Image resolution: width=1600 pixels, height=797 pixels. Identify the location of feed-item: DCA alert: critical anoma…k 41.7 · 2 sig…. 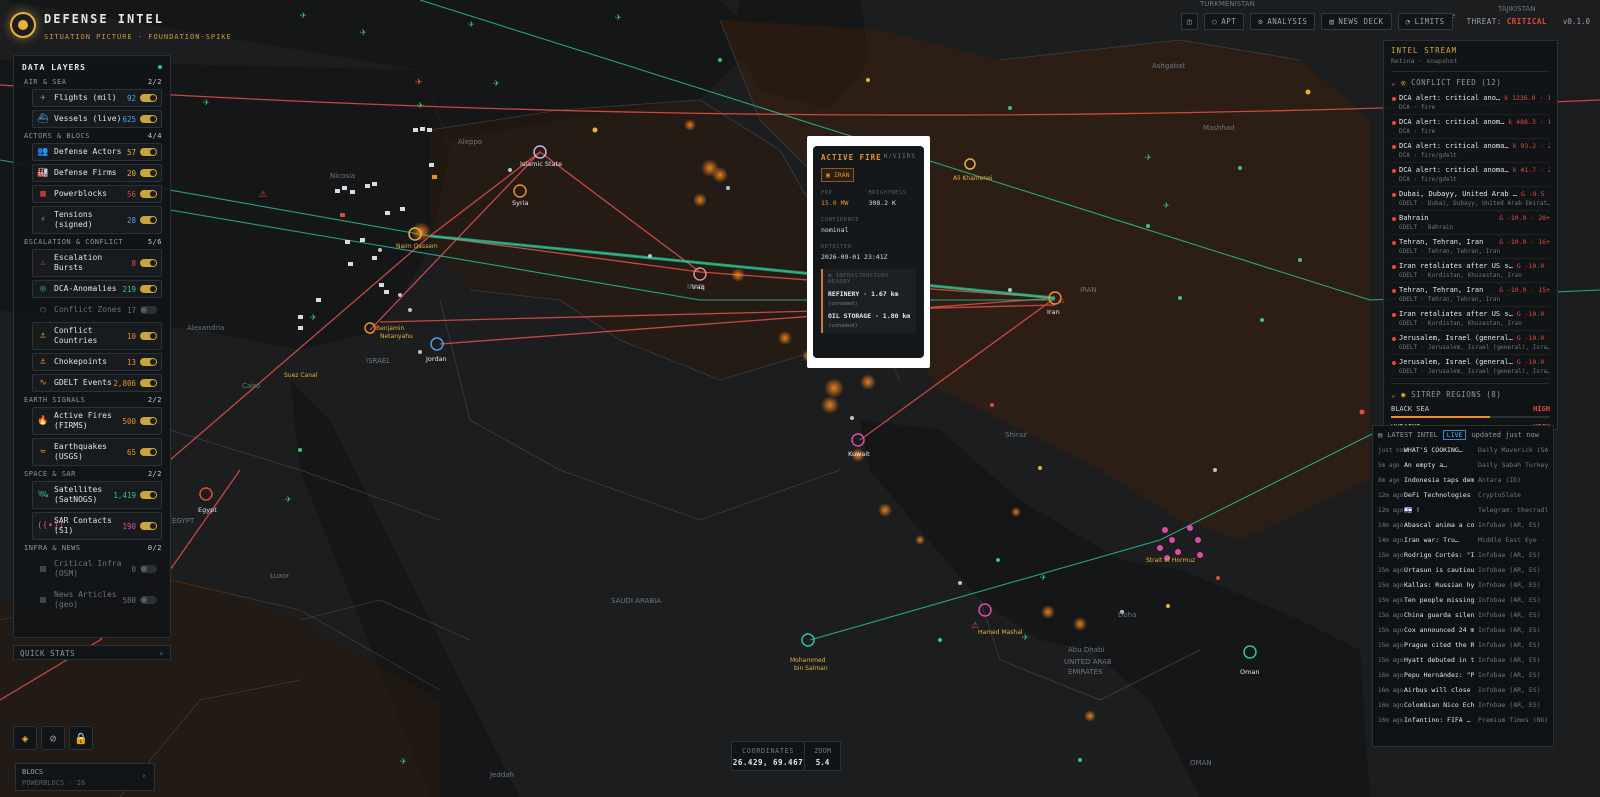
(1470, 175).